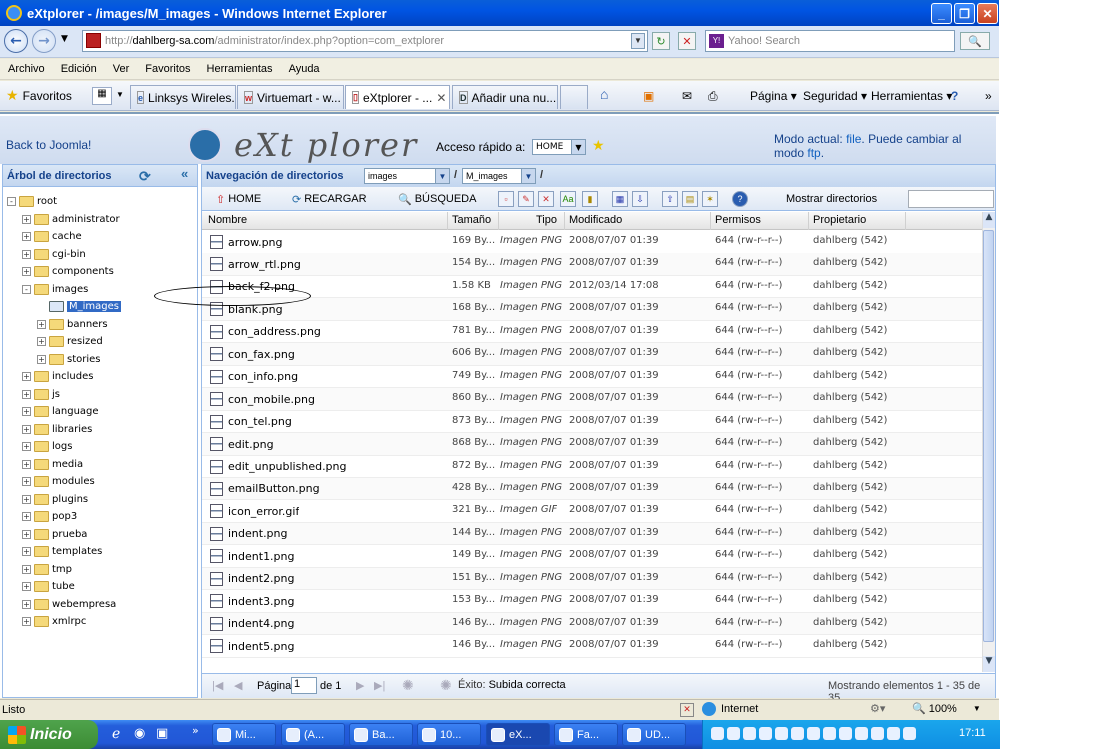  What do you see at coordinates (167, 69) in the screenshot?
I see `menu-favoritos: Favoritos` at bounding box center [167, 69].